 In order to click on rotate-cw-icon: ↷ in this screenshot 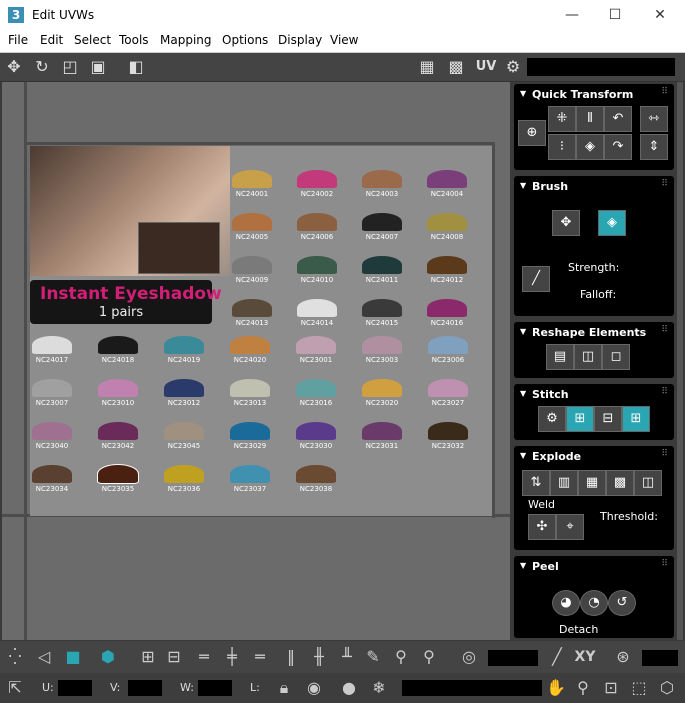, I will do `click(618, 147)`.